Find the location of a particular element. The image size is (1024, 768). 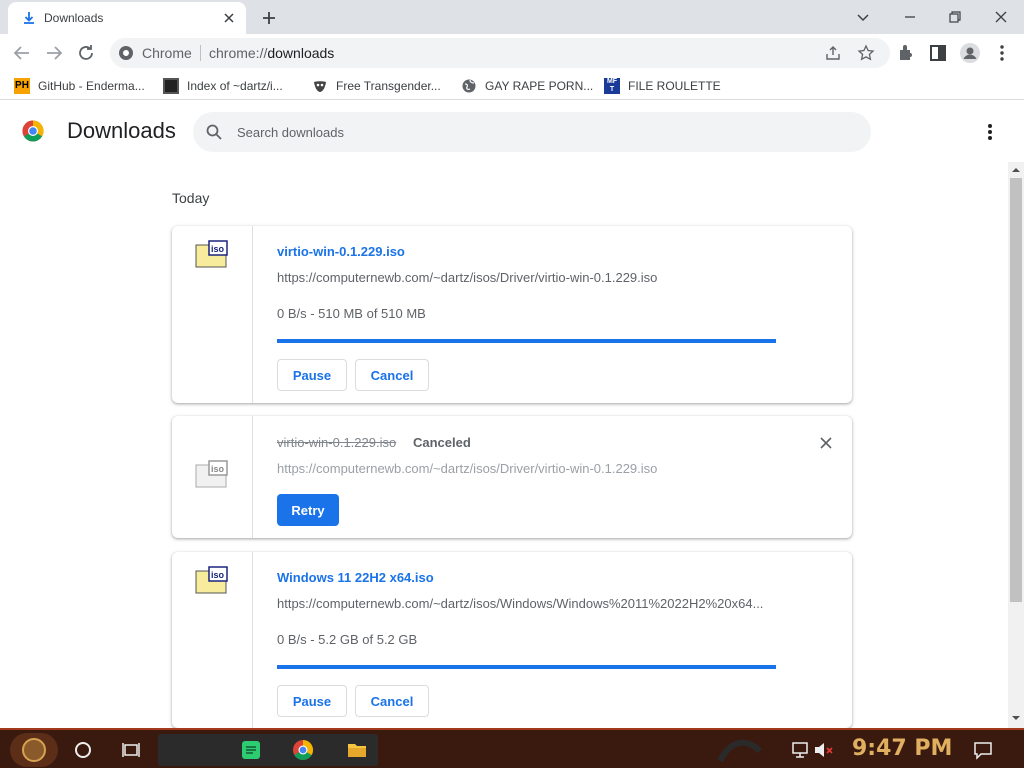

file-name-link: Windows 11 22H2 x64.iso is located at coordinates (355, 577).